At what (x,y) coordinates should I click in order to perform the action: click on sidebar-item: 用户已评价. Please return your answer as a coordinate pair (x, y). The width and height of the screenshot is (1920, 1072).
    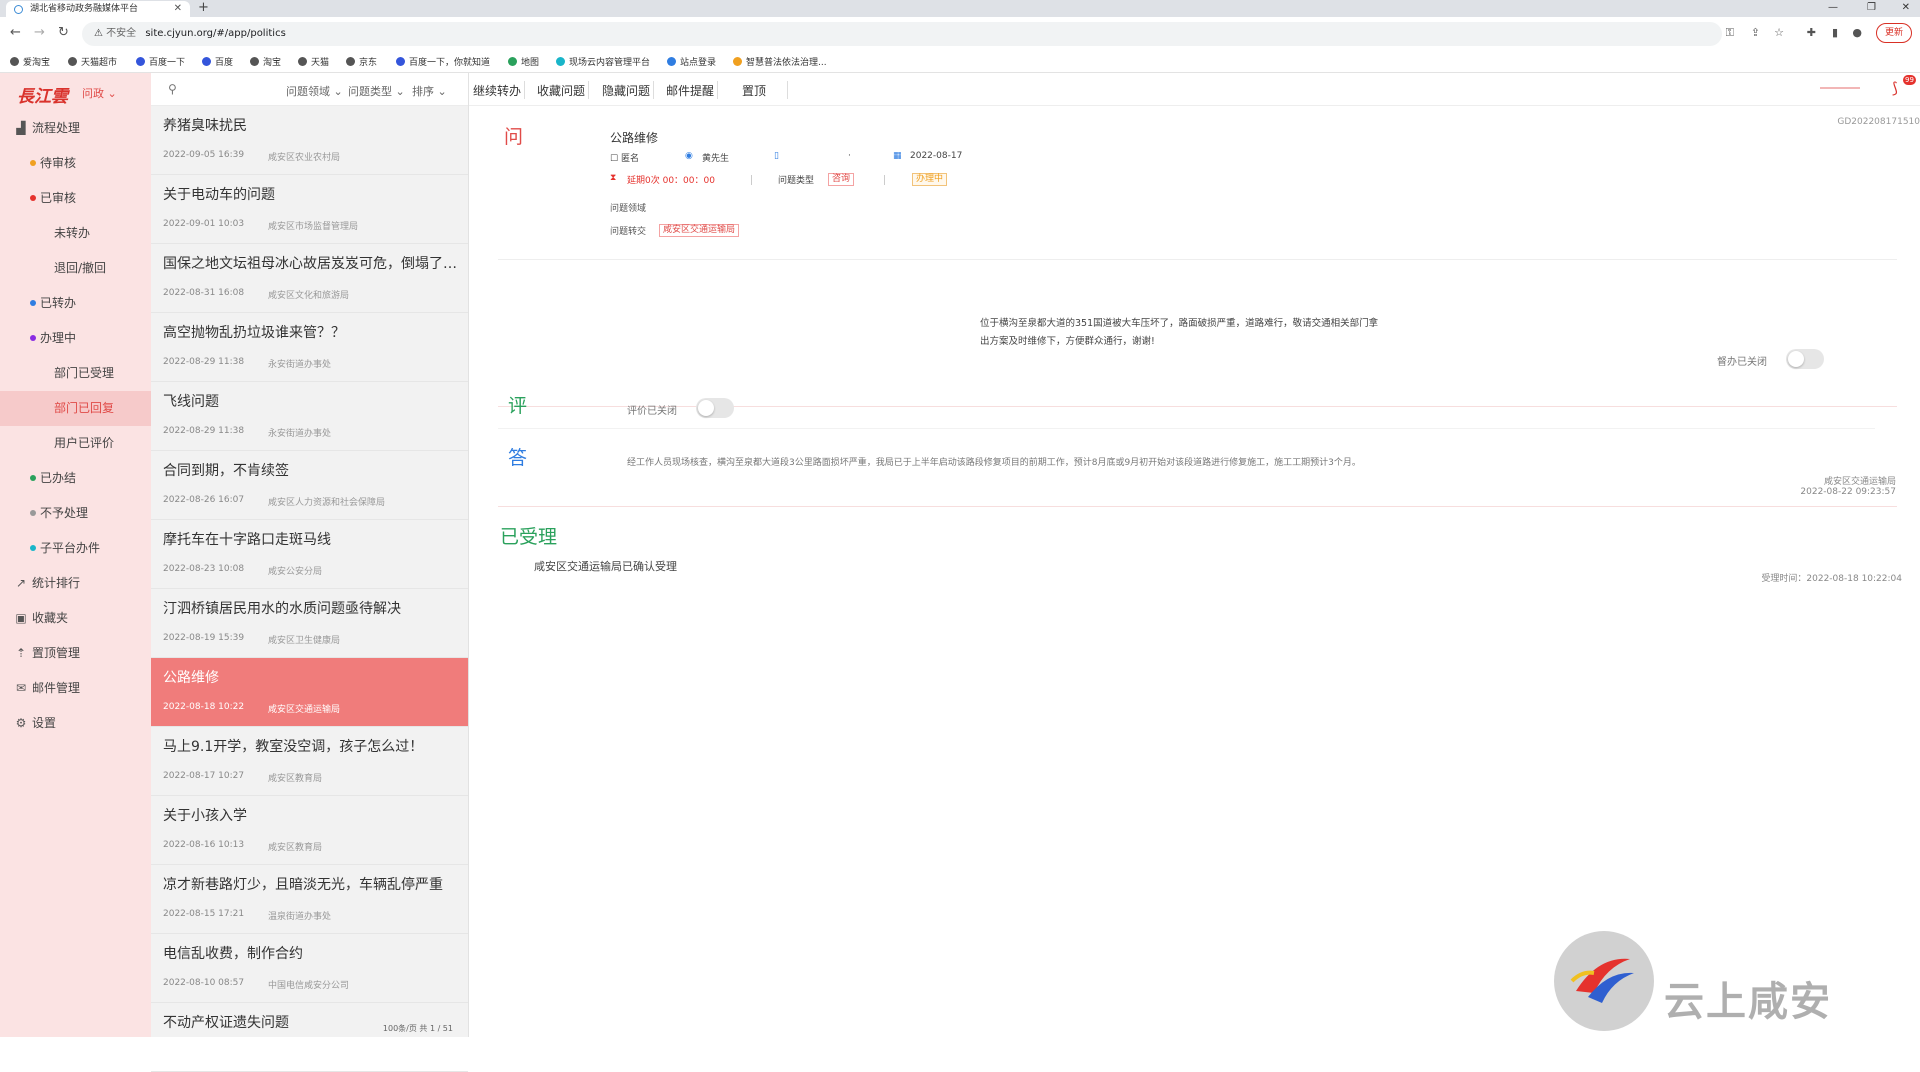
    Looking at the image, I should click on (75, 443).